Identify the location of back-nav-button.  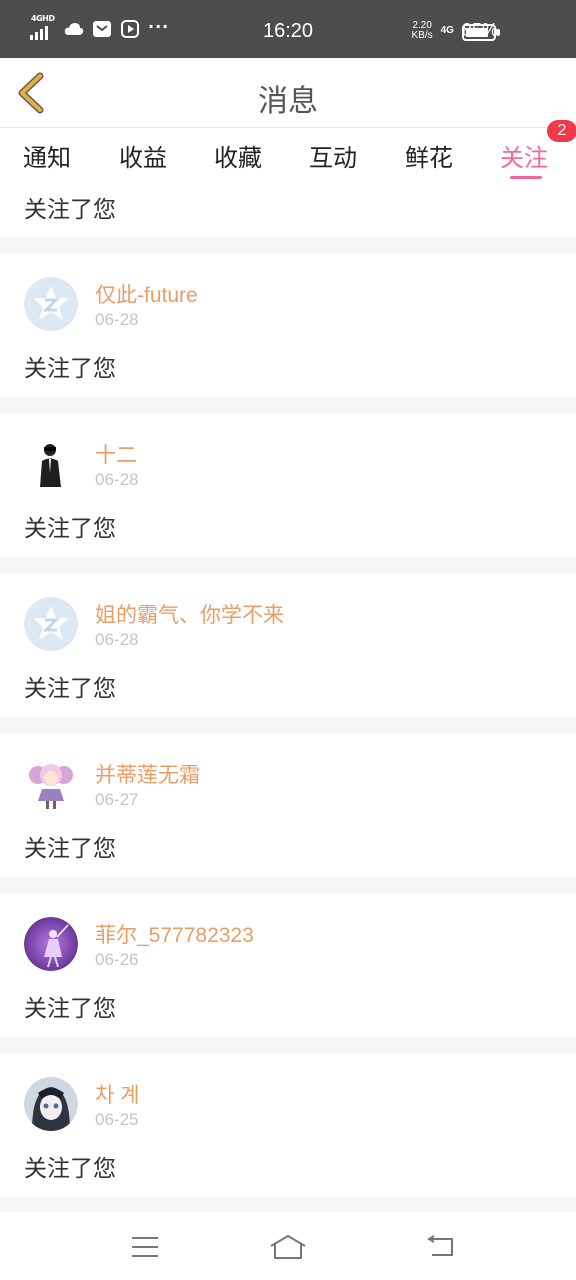
(440, 1247).